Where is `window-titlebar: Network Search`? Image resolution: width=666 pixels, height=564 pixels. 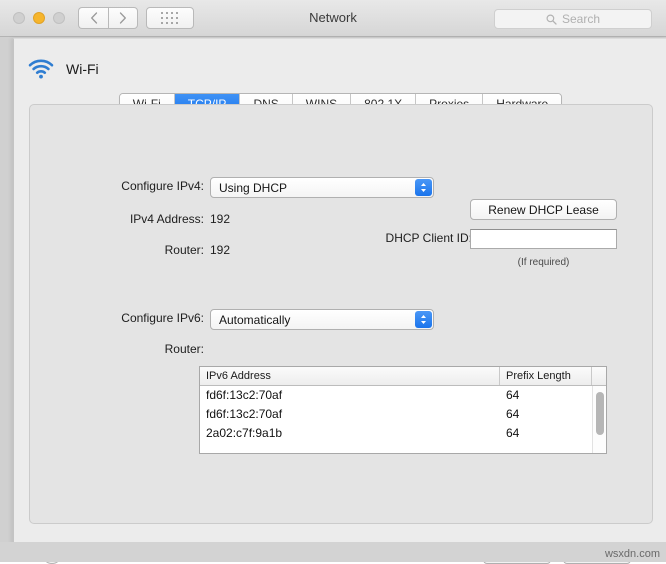 window-titlebar: Network Search is located at coordinates (333, 18).